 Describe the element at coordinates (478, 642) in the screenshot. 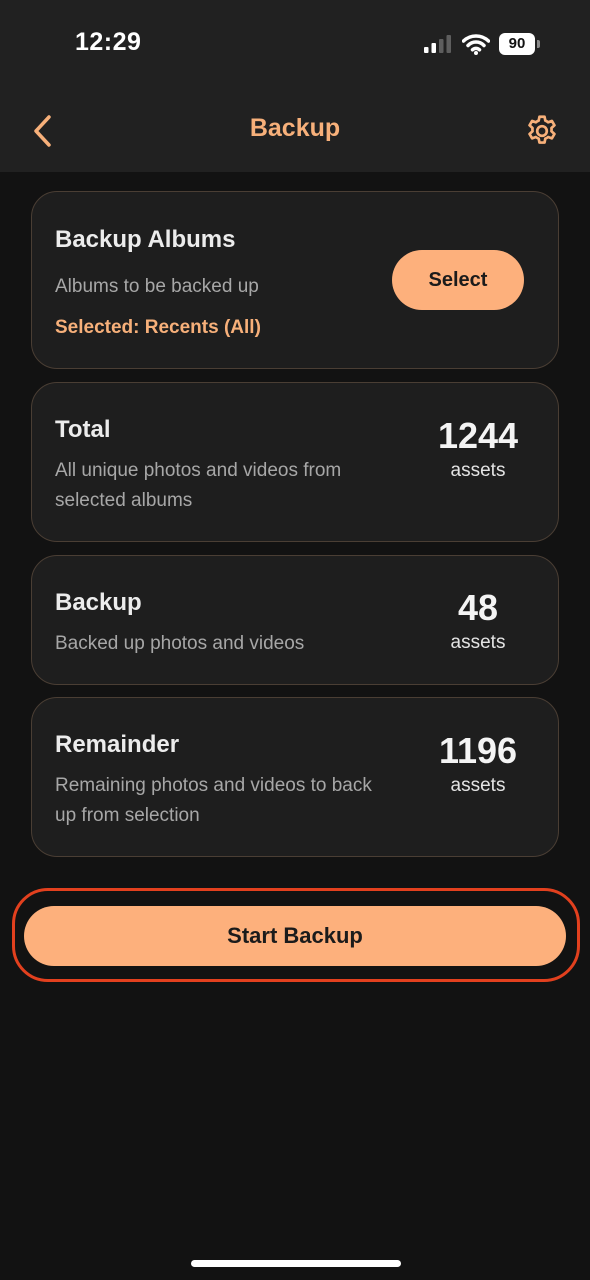

I see `backed-up-count-unit: assets` at that location.